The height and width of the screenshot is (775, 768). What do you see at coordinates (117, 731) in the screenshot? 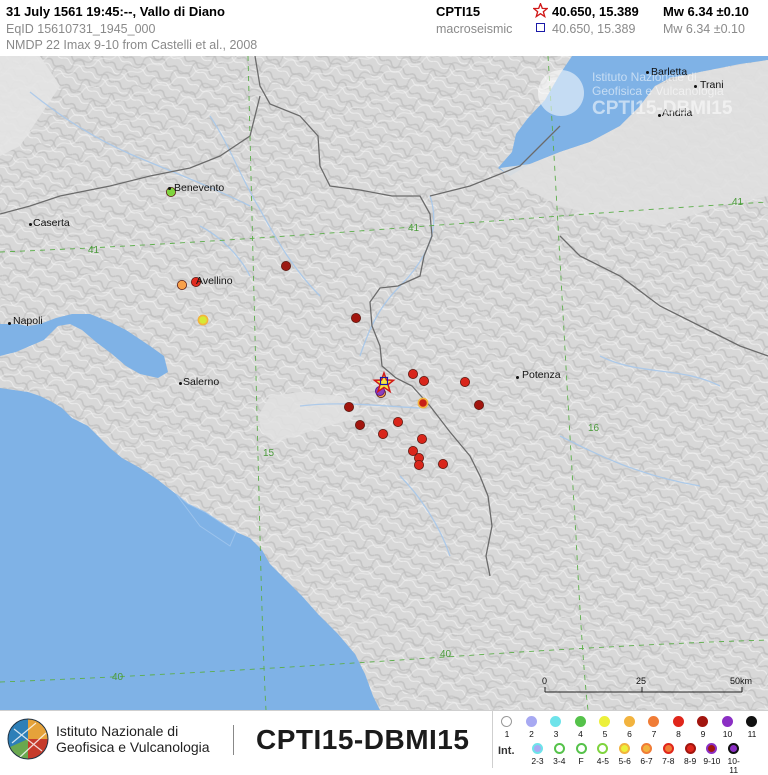
I see `institute-name-line1: Istituto Nazionale di` at bounding box center [117, 731].